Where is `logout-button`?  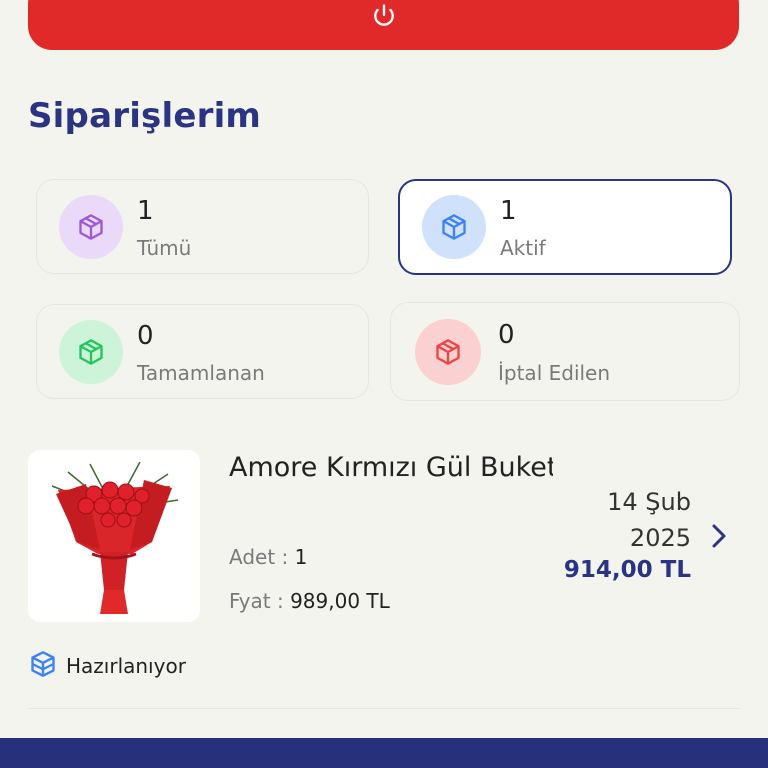
logout-button is located at coordinates (383, 25).